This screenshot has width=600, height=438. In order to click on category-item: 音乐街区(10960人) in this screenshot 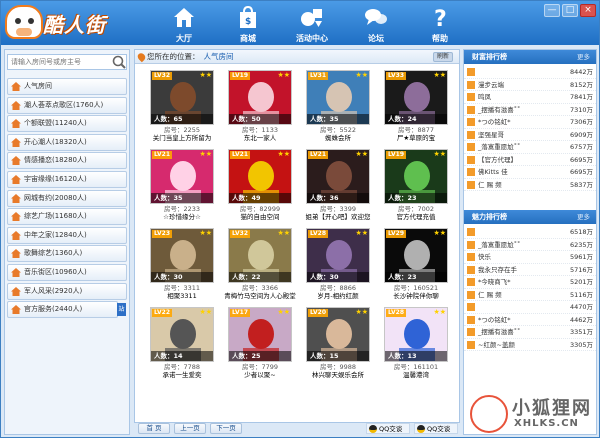, I will do `click(67, 272)`.